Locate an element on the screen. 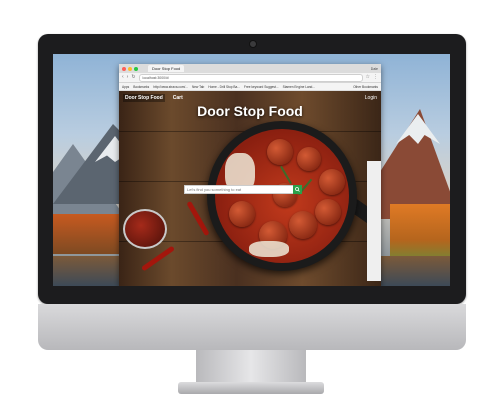 This screenshot has height=410, width=500. camera-icon is located at coordinates (253, 44).